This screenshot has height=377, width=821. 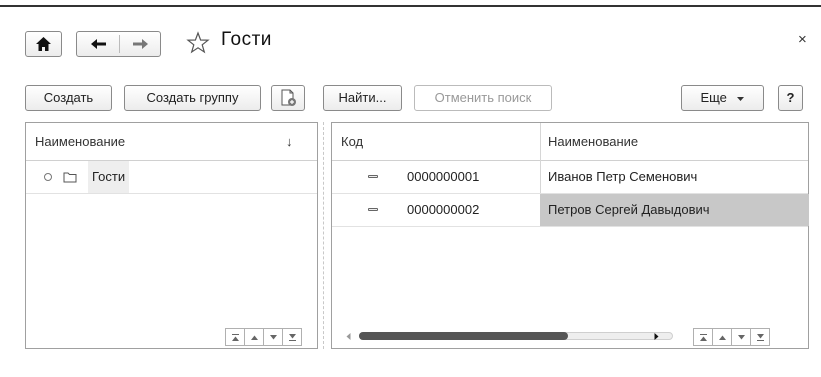 I want to click on row-code: 0000000002, so click(x=443, y=209).